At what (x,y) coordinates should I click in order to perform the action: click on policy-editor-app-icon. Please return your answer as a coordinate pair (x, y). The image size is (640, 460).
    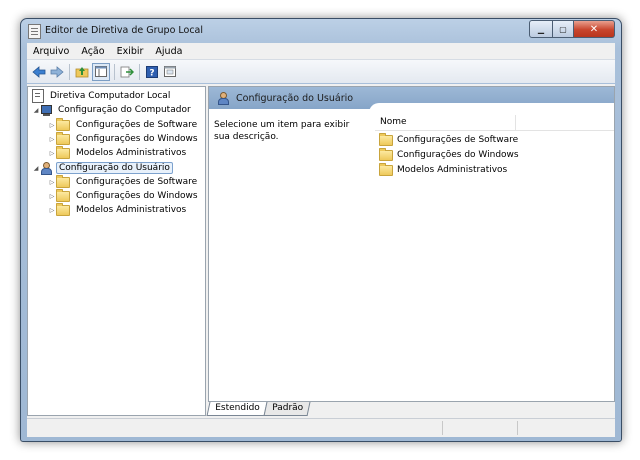
    Looking at the image, I should click on (34, 31).